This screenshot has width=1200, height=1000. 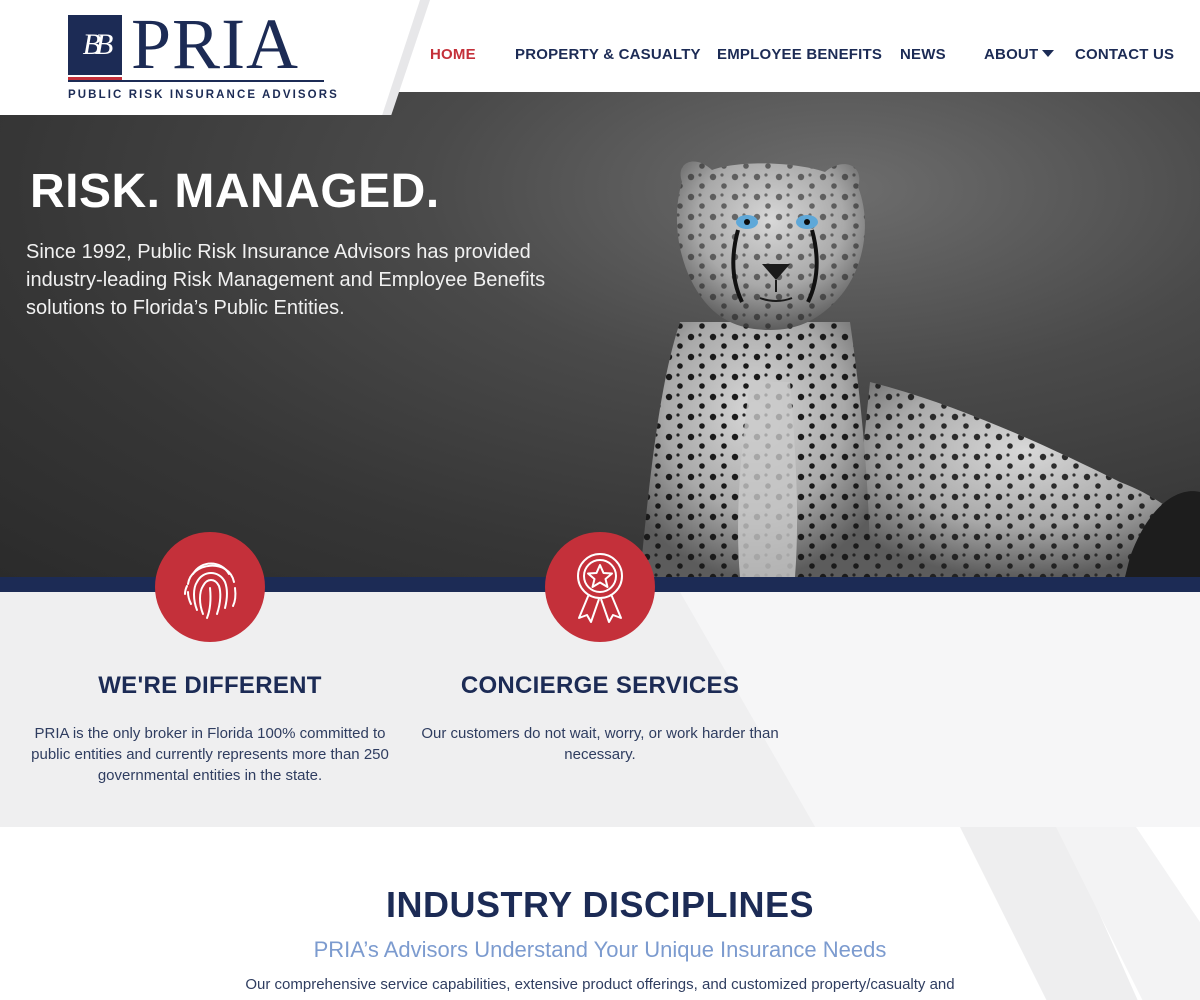 I want to click on logo-monogram-icon: BB, so click(x=95, y=48).